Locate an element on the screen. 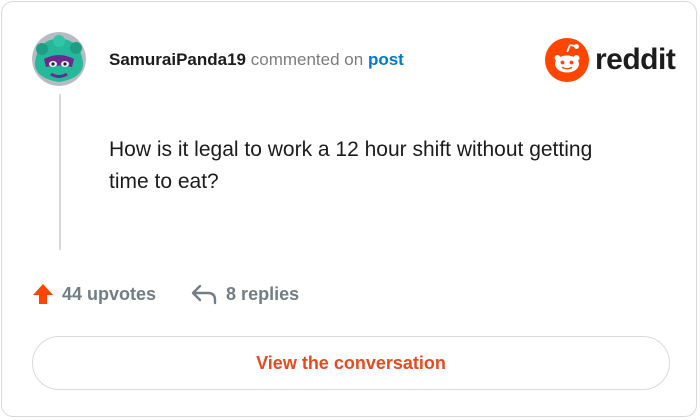  post-link: post is located at coordinates (386, 59).